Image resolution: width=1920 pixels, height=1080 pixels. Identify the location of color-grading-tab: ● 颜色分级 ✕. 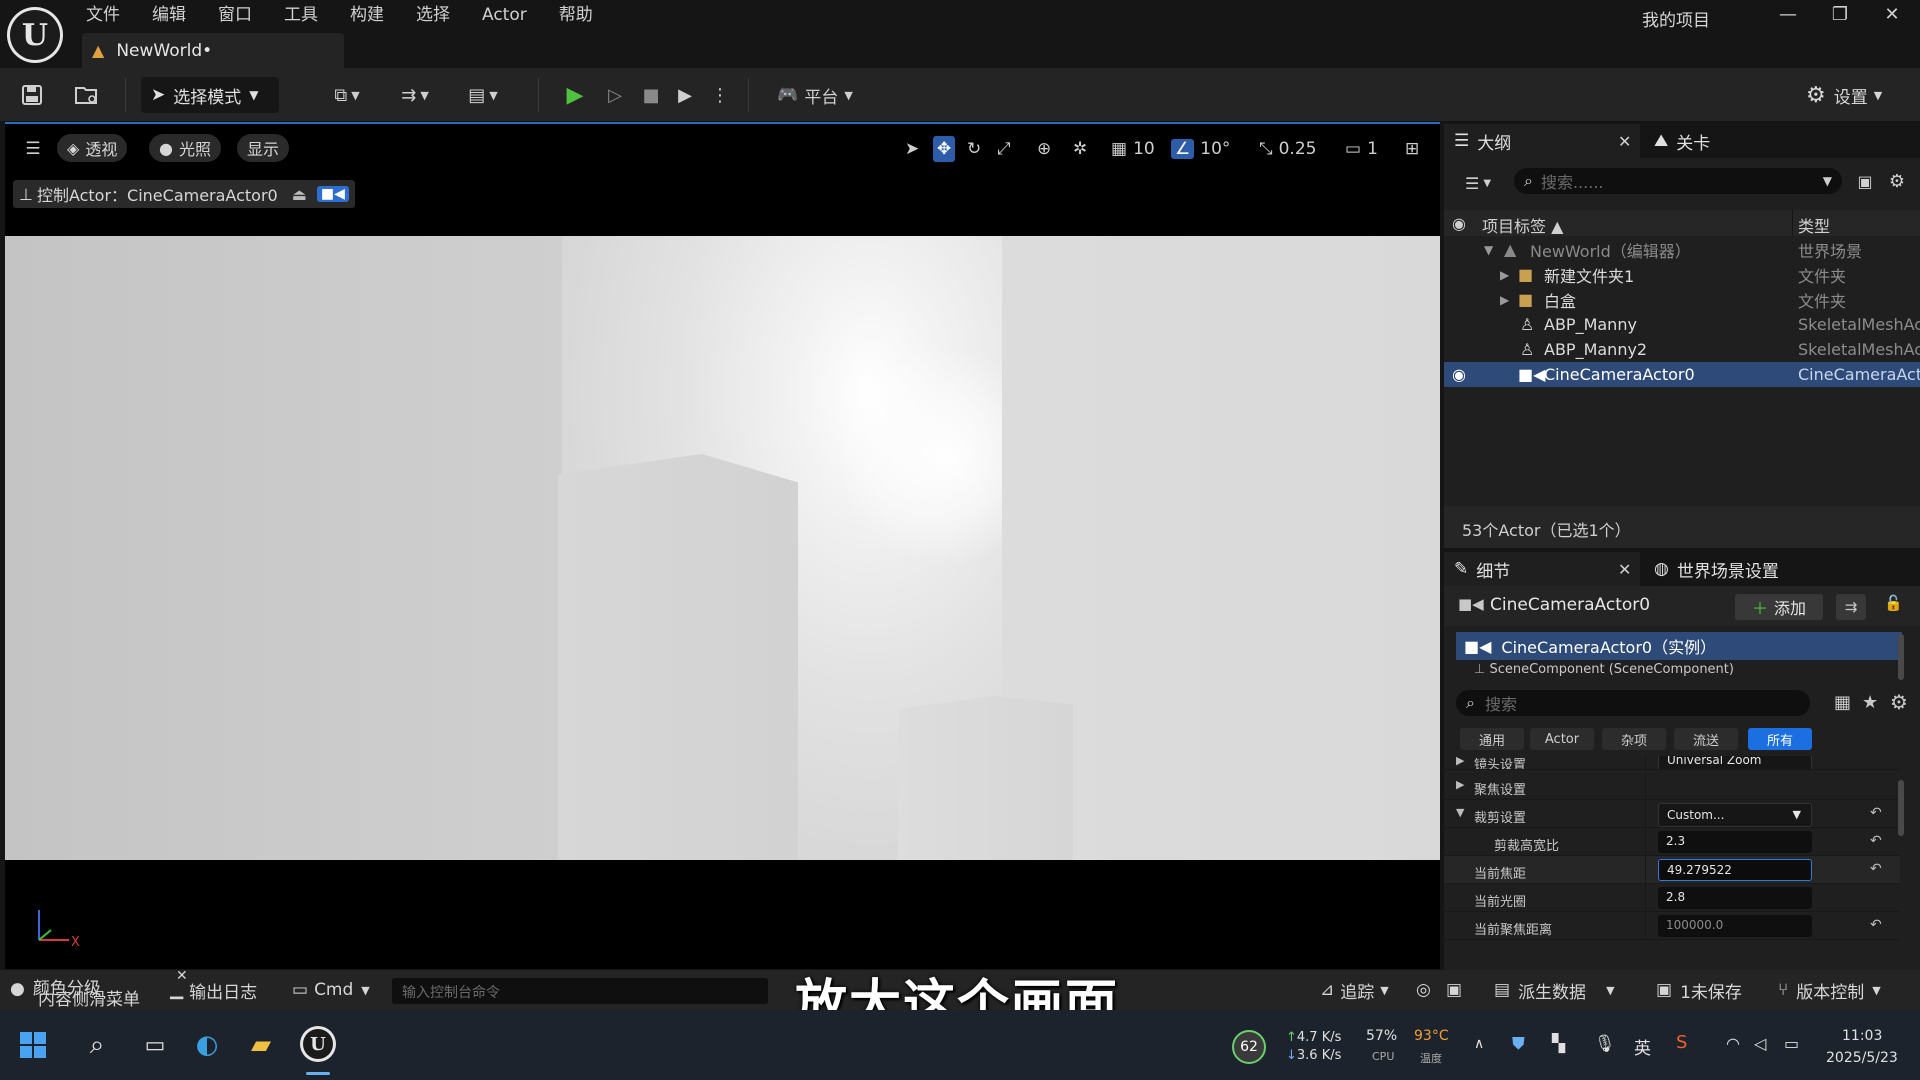
(99, 983).